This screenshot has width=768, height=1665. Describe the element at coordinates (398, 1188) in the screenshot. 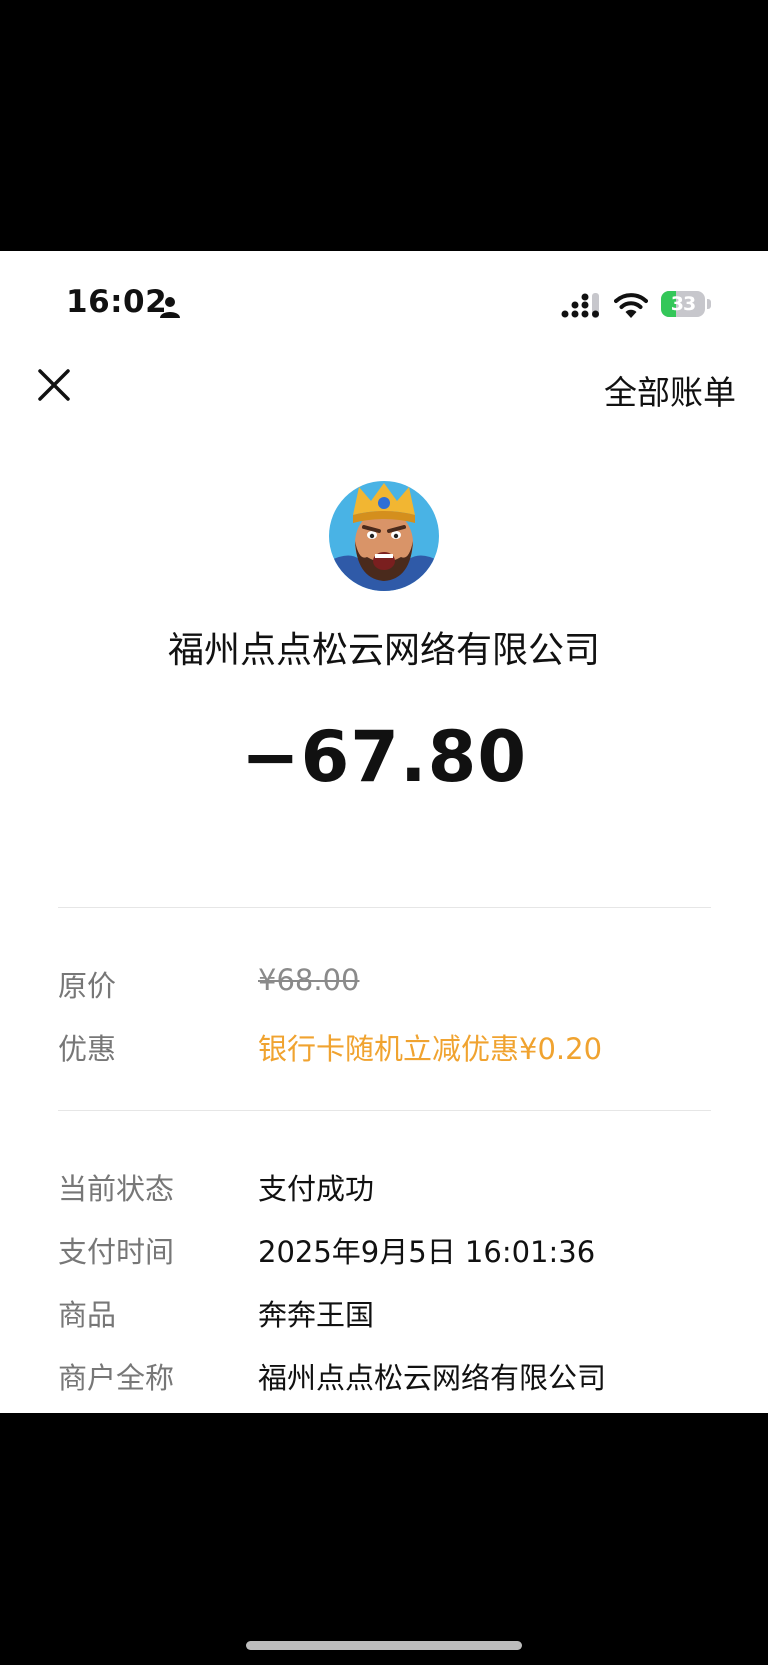

I see `status-row: 当前状态 支付成功` at that location.